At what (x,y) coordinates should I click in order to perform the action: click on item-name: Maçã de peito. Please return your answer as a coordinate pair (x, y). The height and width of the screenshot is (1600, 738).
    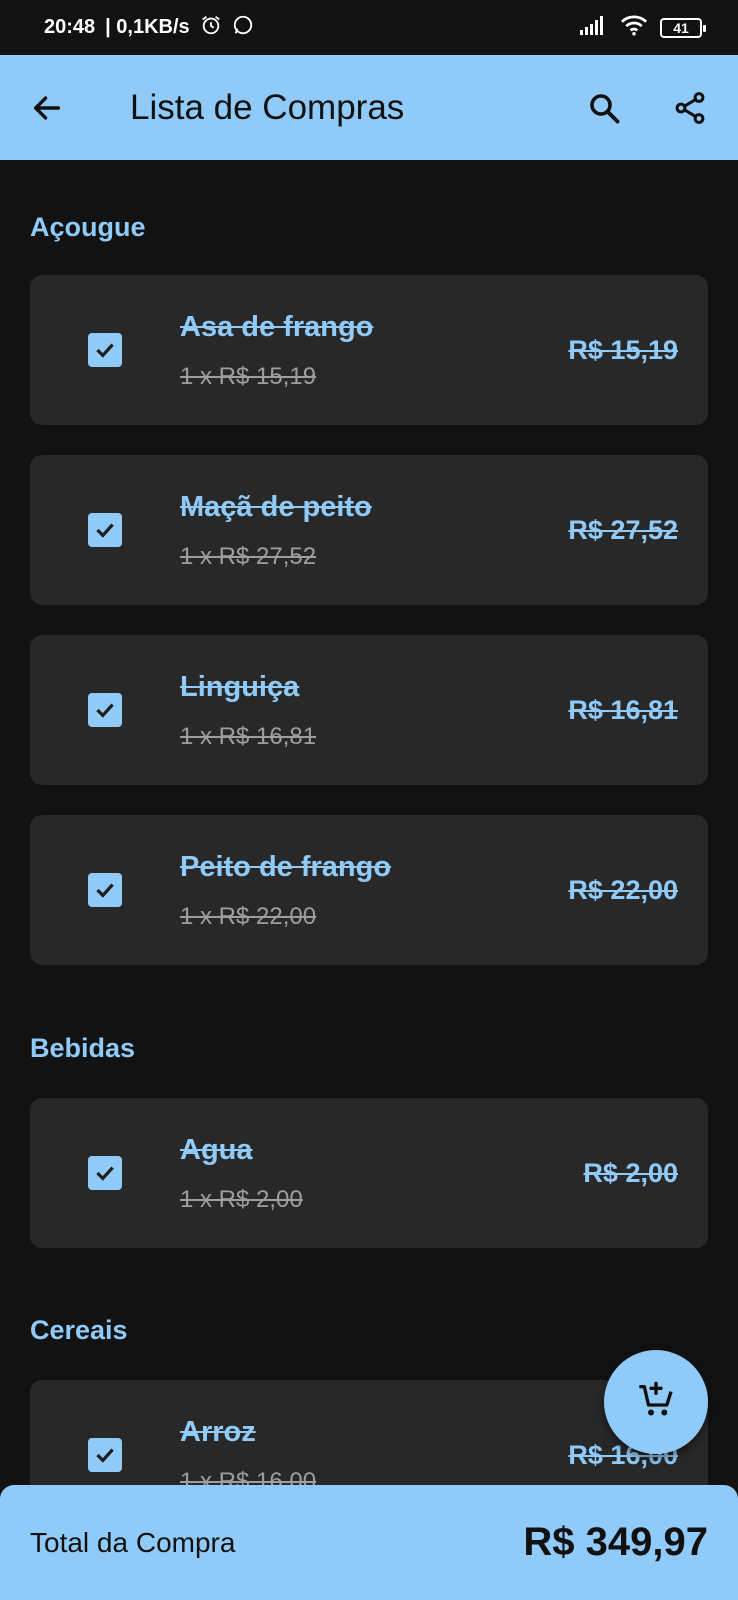
    Looking at the image, I should click on (276, 507).